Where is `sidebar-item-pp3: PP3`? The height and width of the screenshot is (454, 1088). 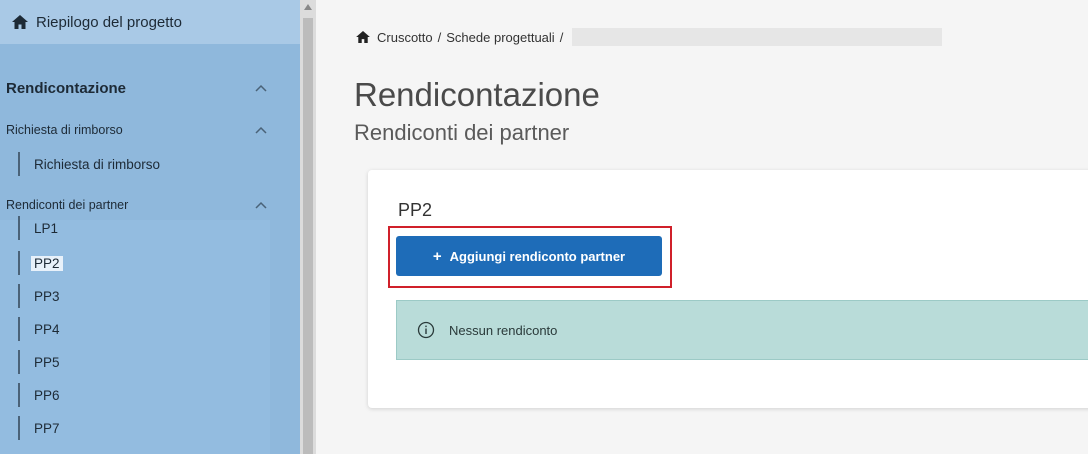 sidebar-item-pp3: PP3 is located at coordinates (39, 296).